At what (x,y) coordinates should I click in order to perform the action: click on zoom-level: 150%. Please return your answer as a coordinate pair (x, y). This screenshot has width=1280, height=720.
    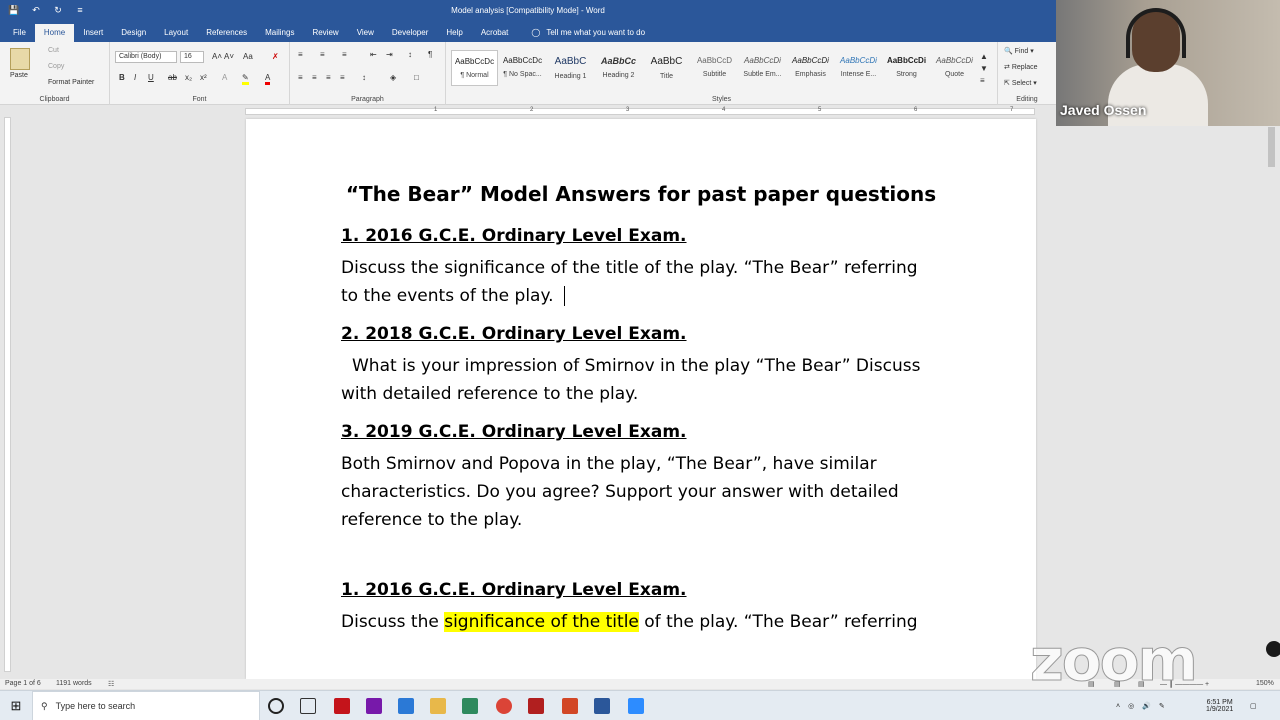
    Looking at the image, I should click on (1265, 683).